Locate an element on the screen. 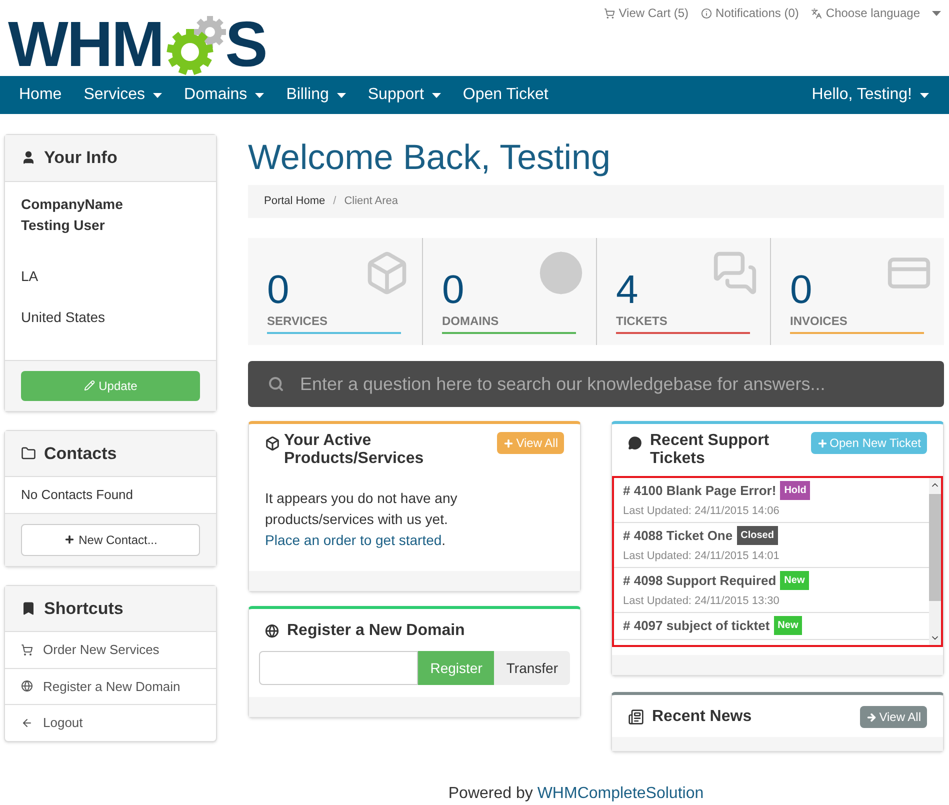 Image resolution: width=949 pixels, height=805 pixels. box-icon is located at coordinates (272, 443).